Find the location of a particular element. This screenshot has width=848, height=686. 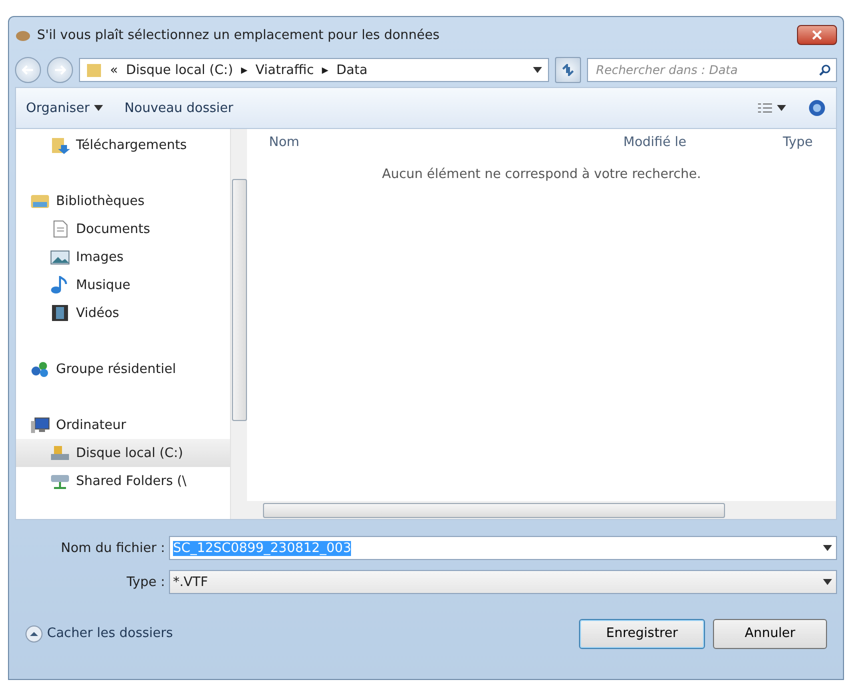

new-folder-button: Nouveau dossier is located at coordinates (179, 108).